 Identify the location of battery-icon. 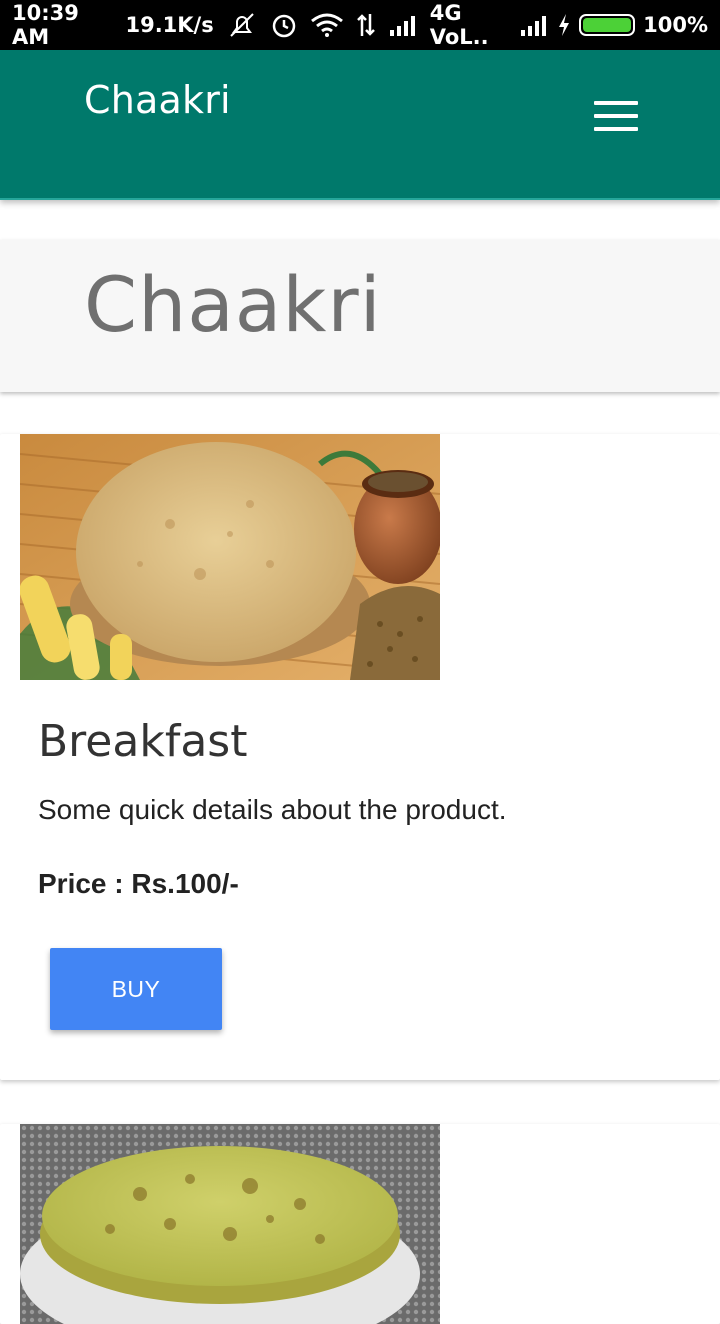
(607, 25).